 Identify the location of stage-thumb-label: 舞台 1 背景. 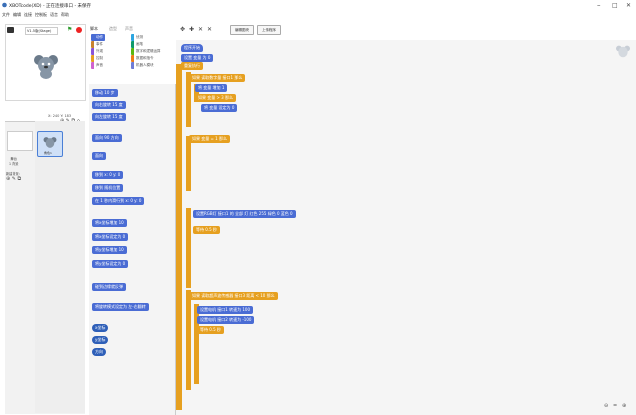
(14, 161).